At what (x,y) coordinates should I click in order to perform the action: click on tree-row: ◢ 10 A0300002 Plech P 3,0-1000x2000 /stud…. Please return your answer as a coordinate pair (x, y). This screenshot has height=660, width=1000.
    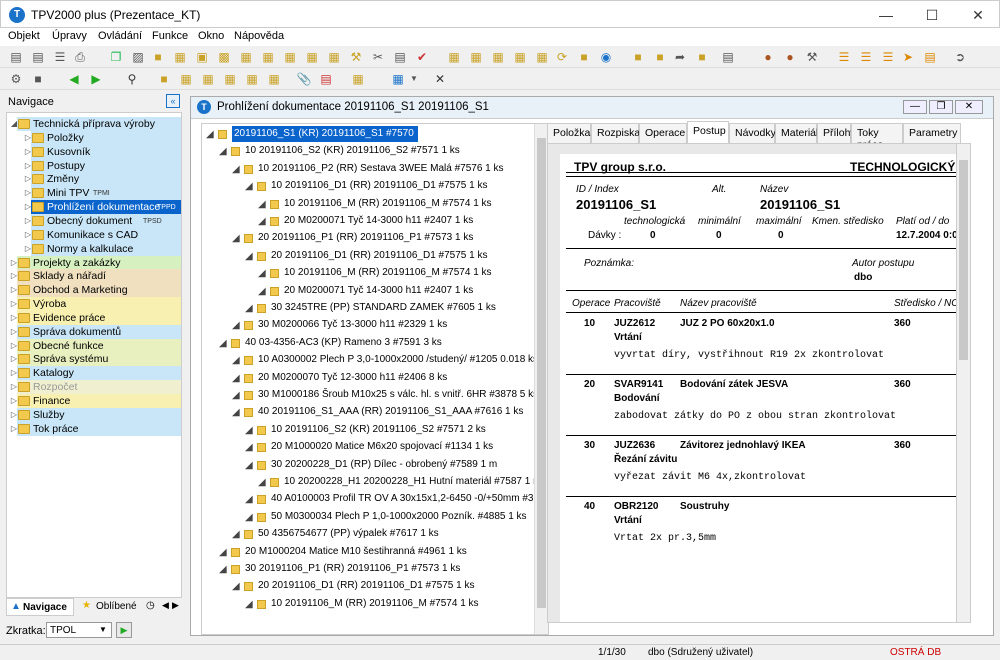
    Looking at the image, I should click on (370, 360).